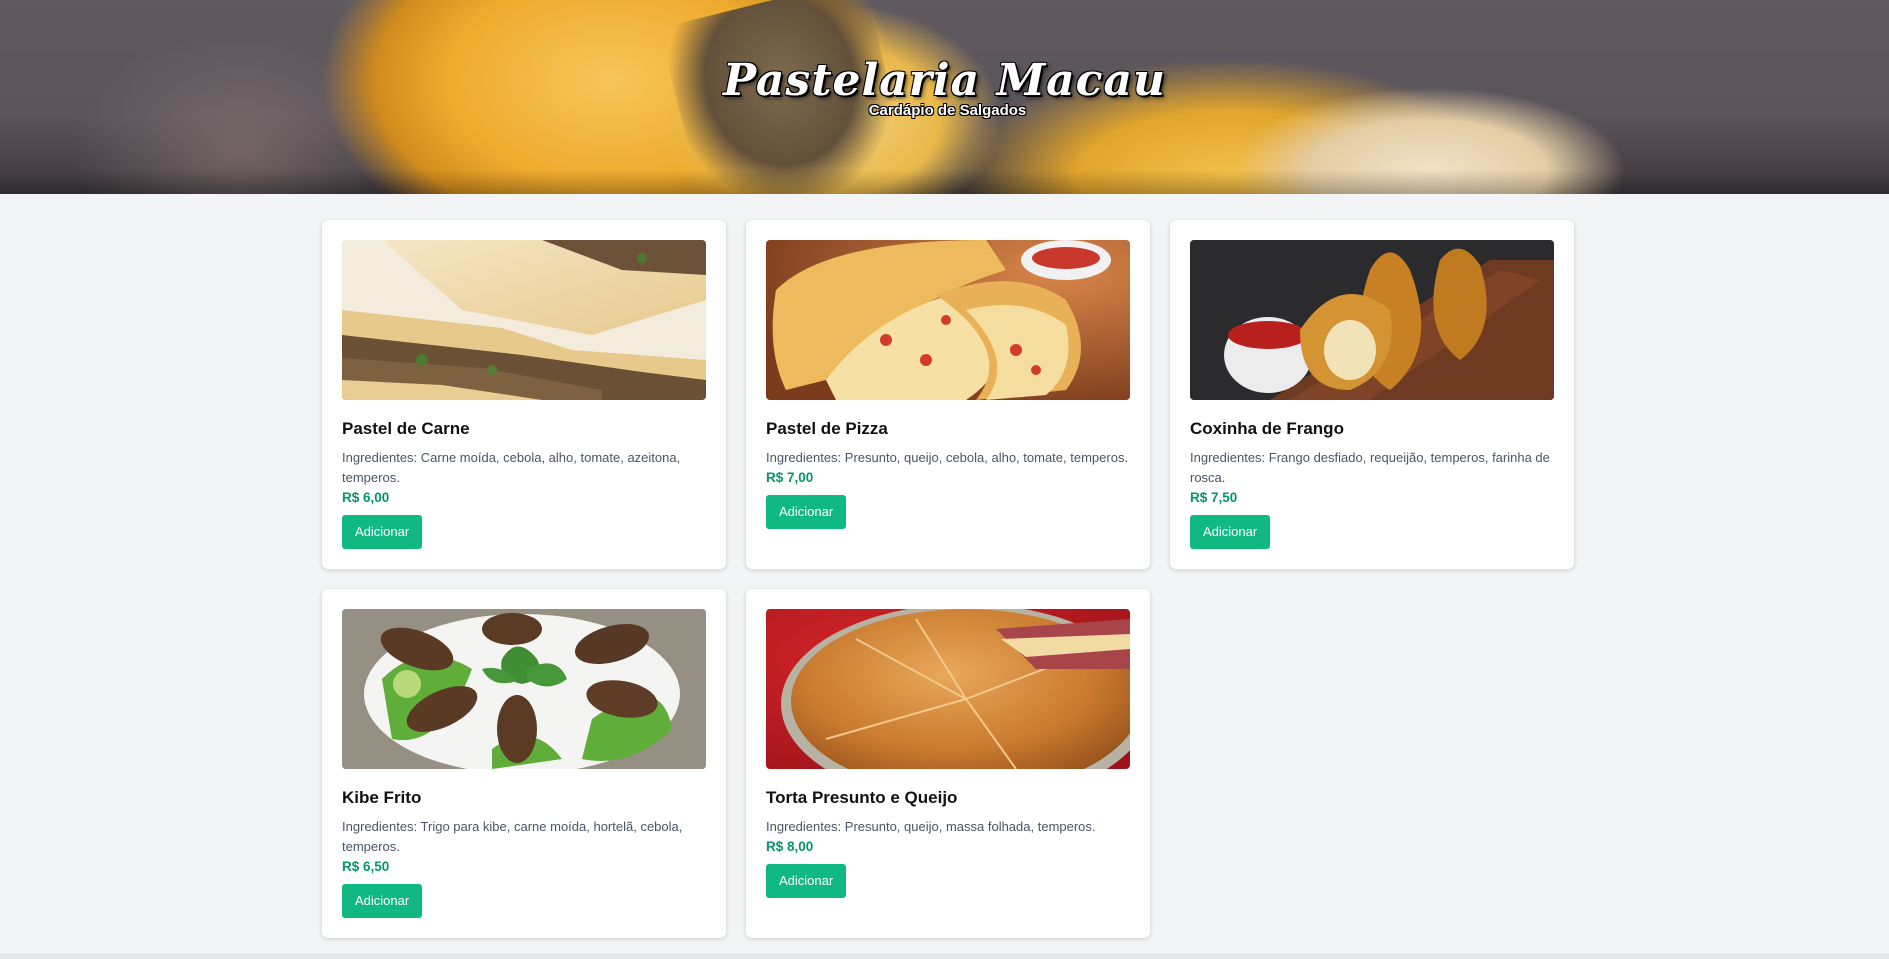  I want to click on add-button-coxinha-frango: Adicionar, so click(1230, 532).